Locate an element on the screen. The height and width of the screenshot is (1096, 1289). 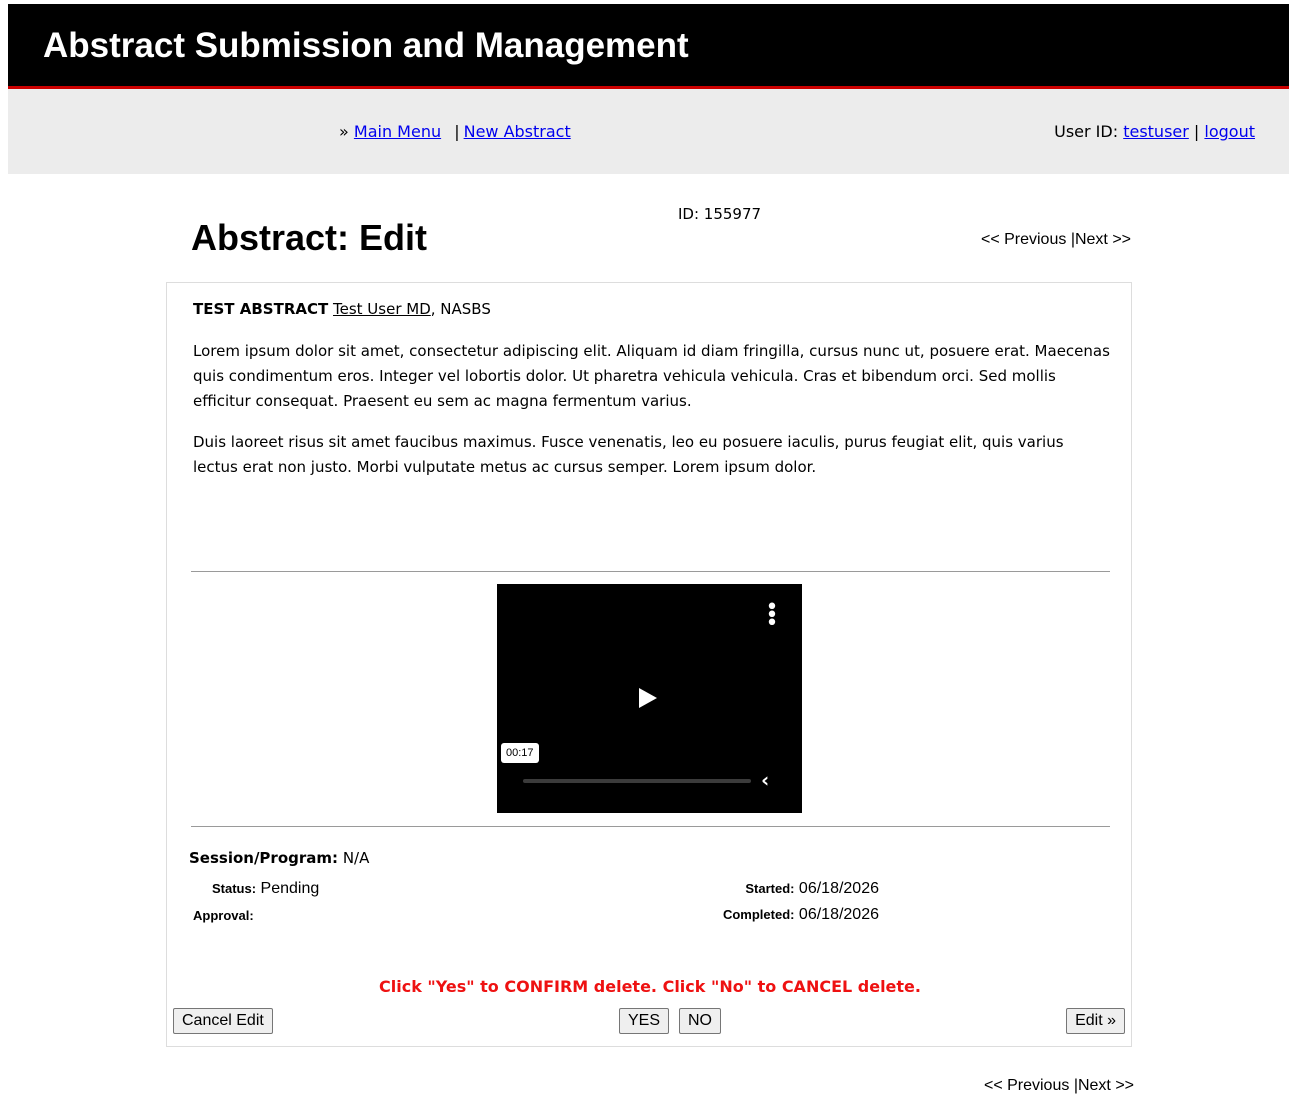
nav-links: » Main Menu | New Abstract is located at coordinates (455, 131).